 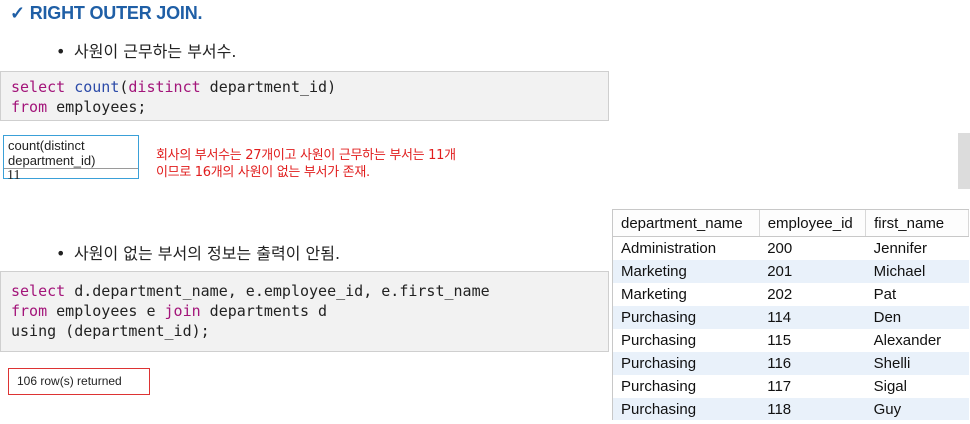 I want to click on code-text: employees e, so click(x=106, y=311).